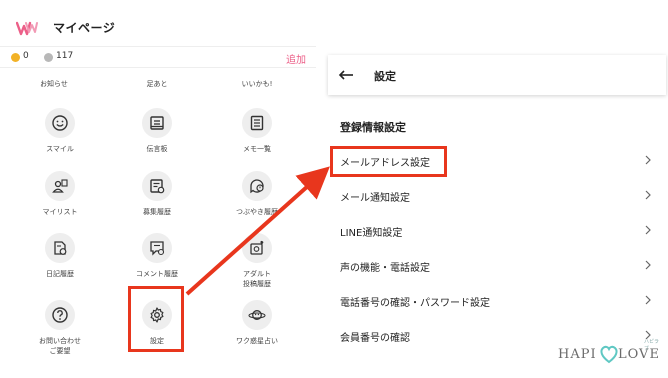  Describe the element at coordinates (157, 84) in the screenshot. I see `menu-item-footprints: 足あと` at that location.